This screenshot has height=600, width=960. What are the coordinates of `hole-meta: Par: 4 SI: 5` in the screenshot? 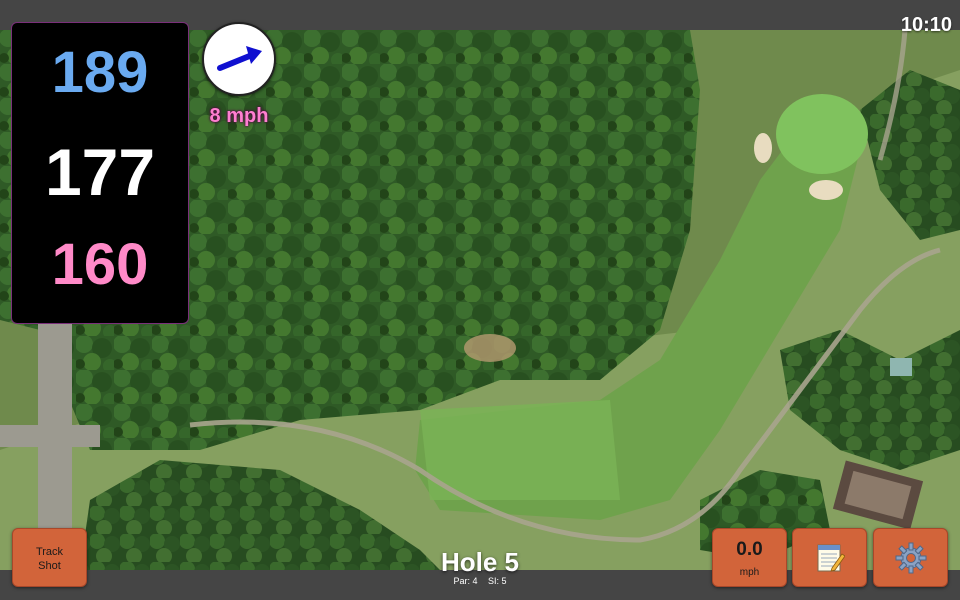 It's located at (480, 581).